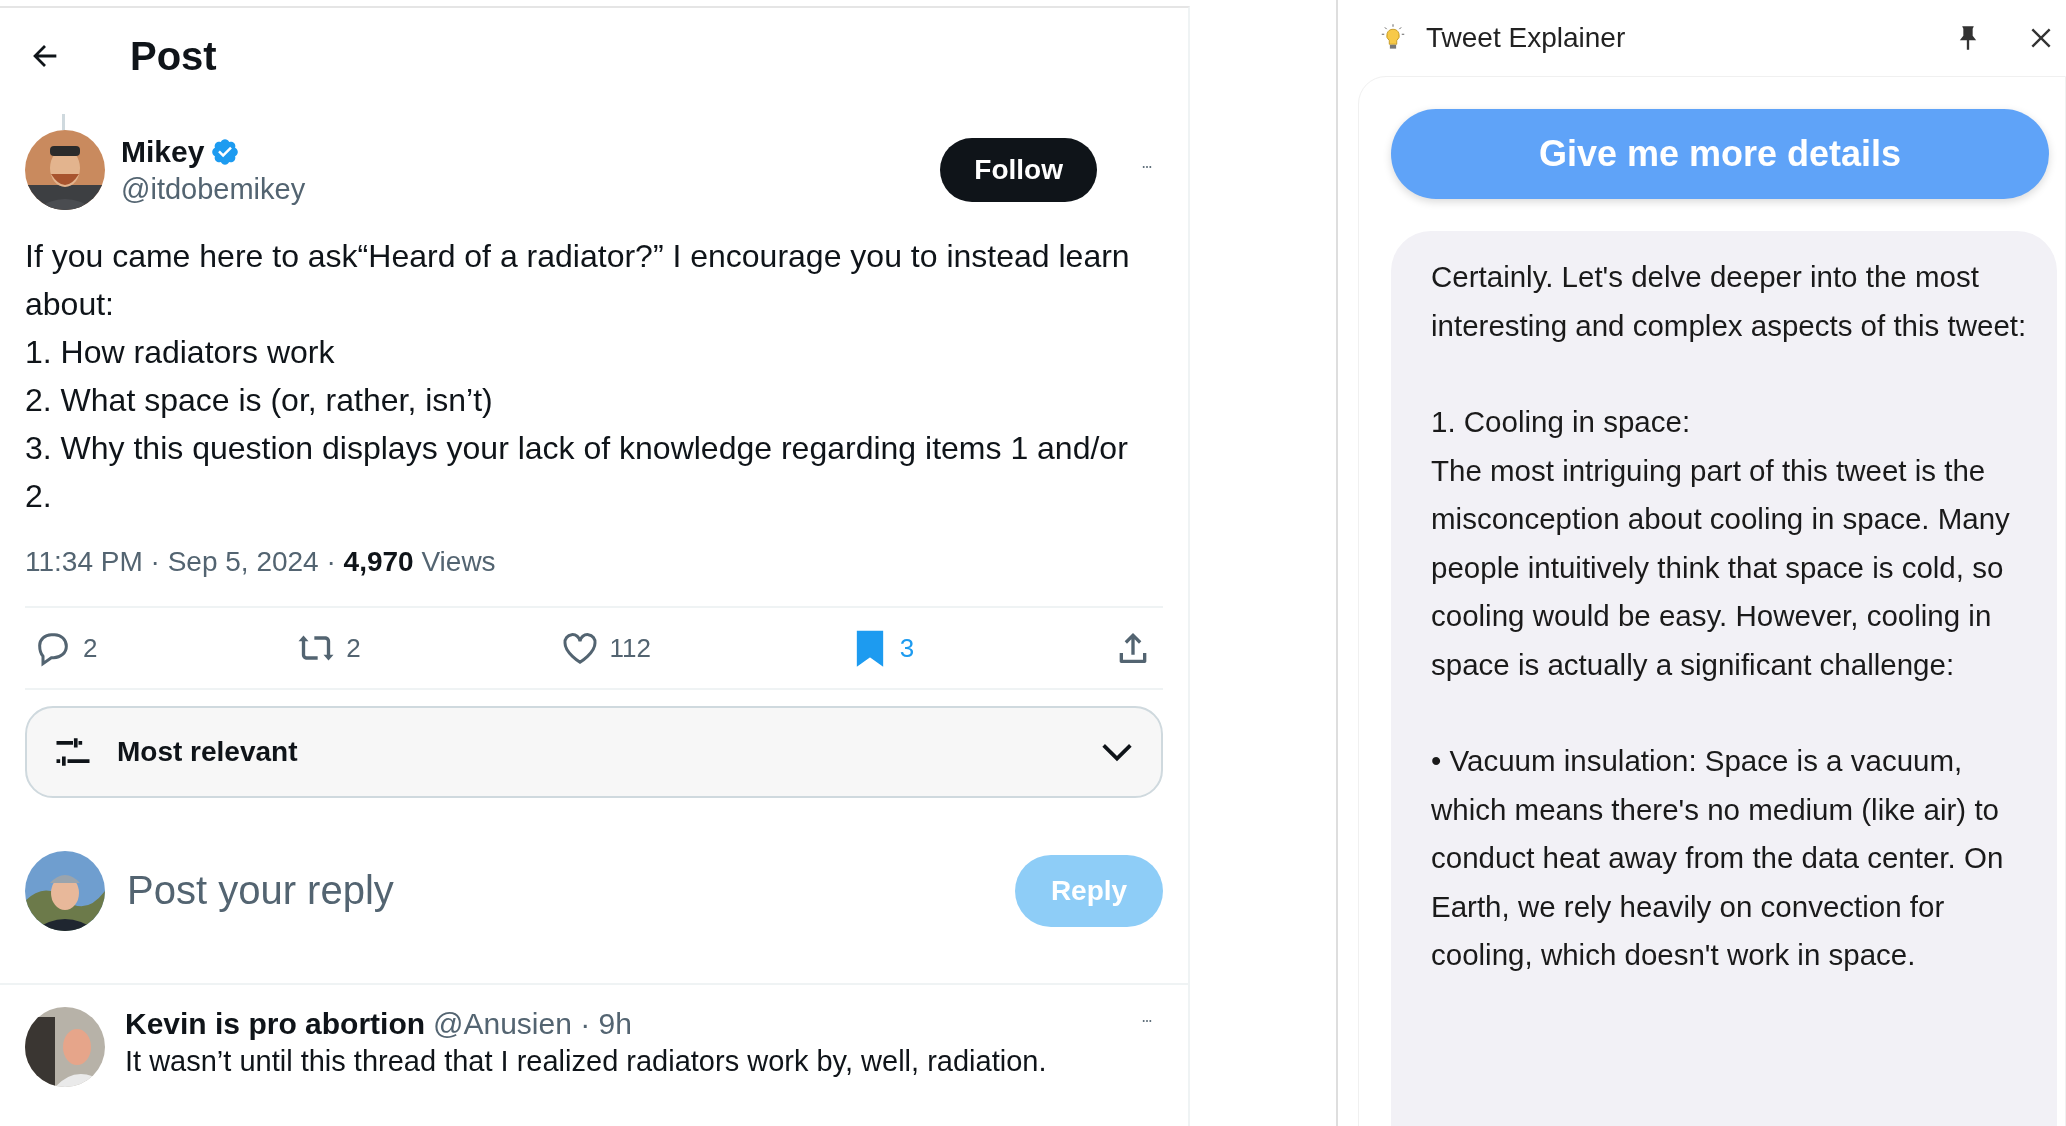 The width and height of the screenshot is (2066, 1126). What do you see at coordinates (1018, 170) in the screenshot?
I see `follow-button: Follow` at bounding box center [1018, 170].